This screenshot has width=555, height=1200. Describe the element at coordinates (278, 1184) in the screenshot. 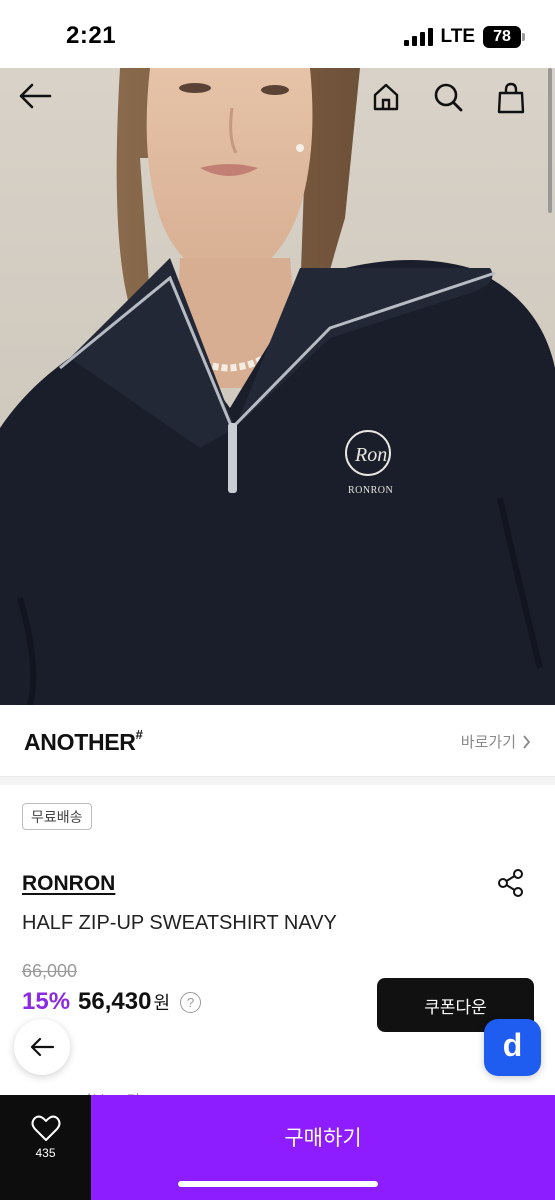

I see `home-indicator` at that location.